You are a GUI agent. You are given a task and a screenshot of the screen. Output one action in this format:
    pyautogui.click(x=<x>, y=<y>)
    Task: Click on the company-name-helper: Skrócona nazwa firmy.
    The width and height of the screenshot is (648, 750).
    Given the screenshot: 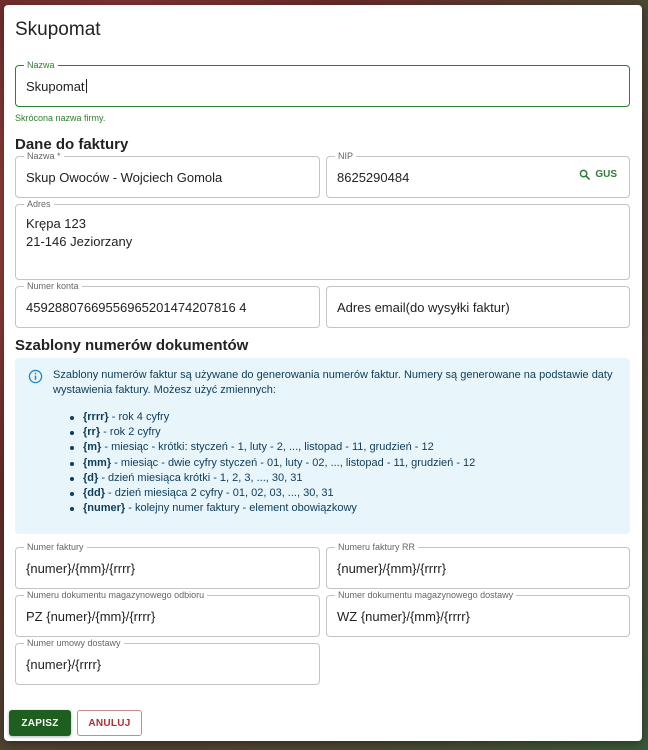 What is the action you would take?
    pyautogui.click(x=60, y=118)
    